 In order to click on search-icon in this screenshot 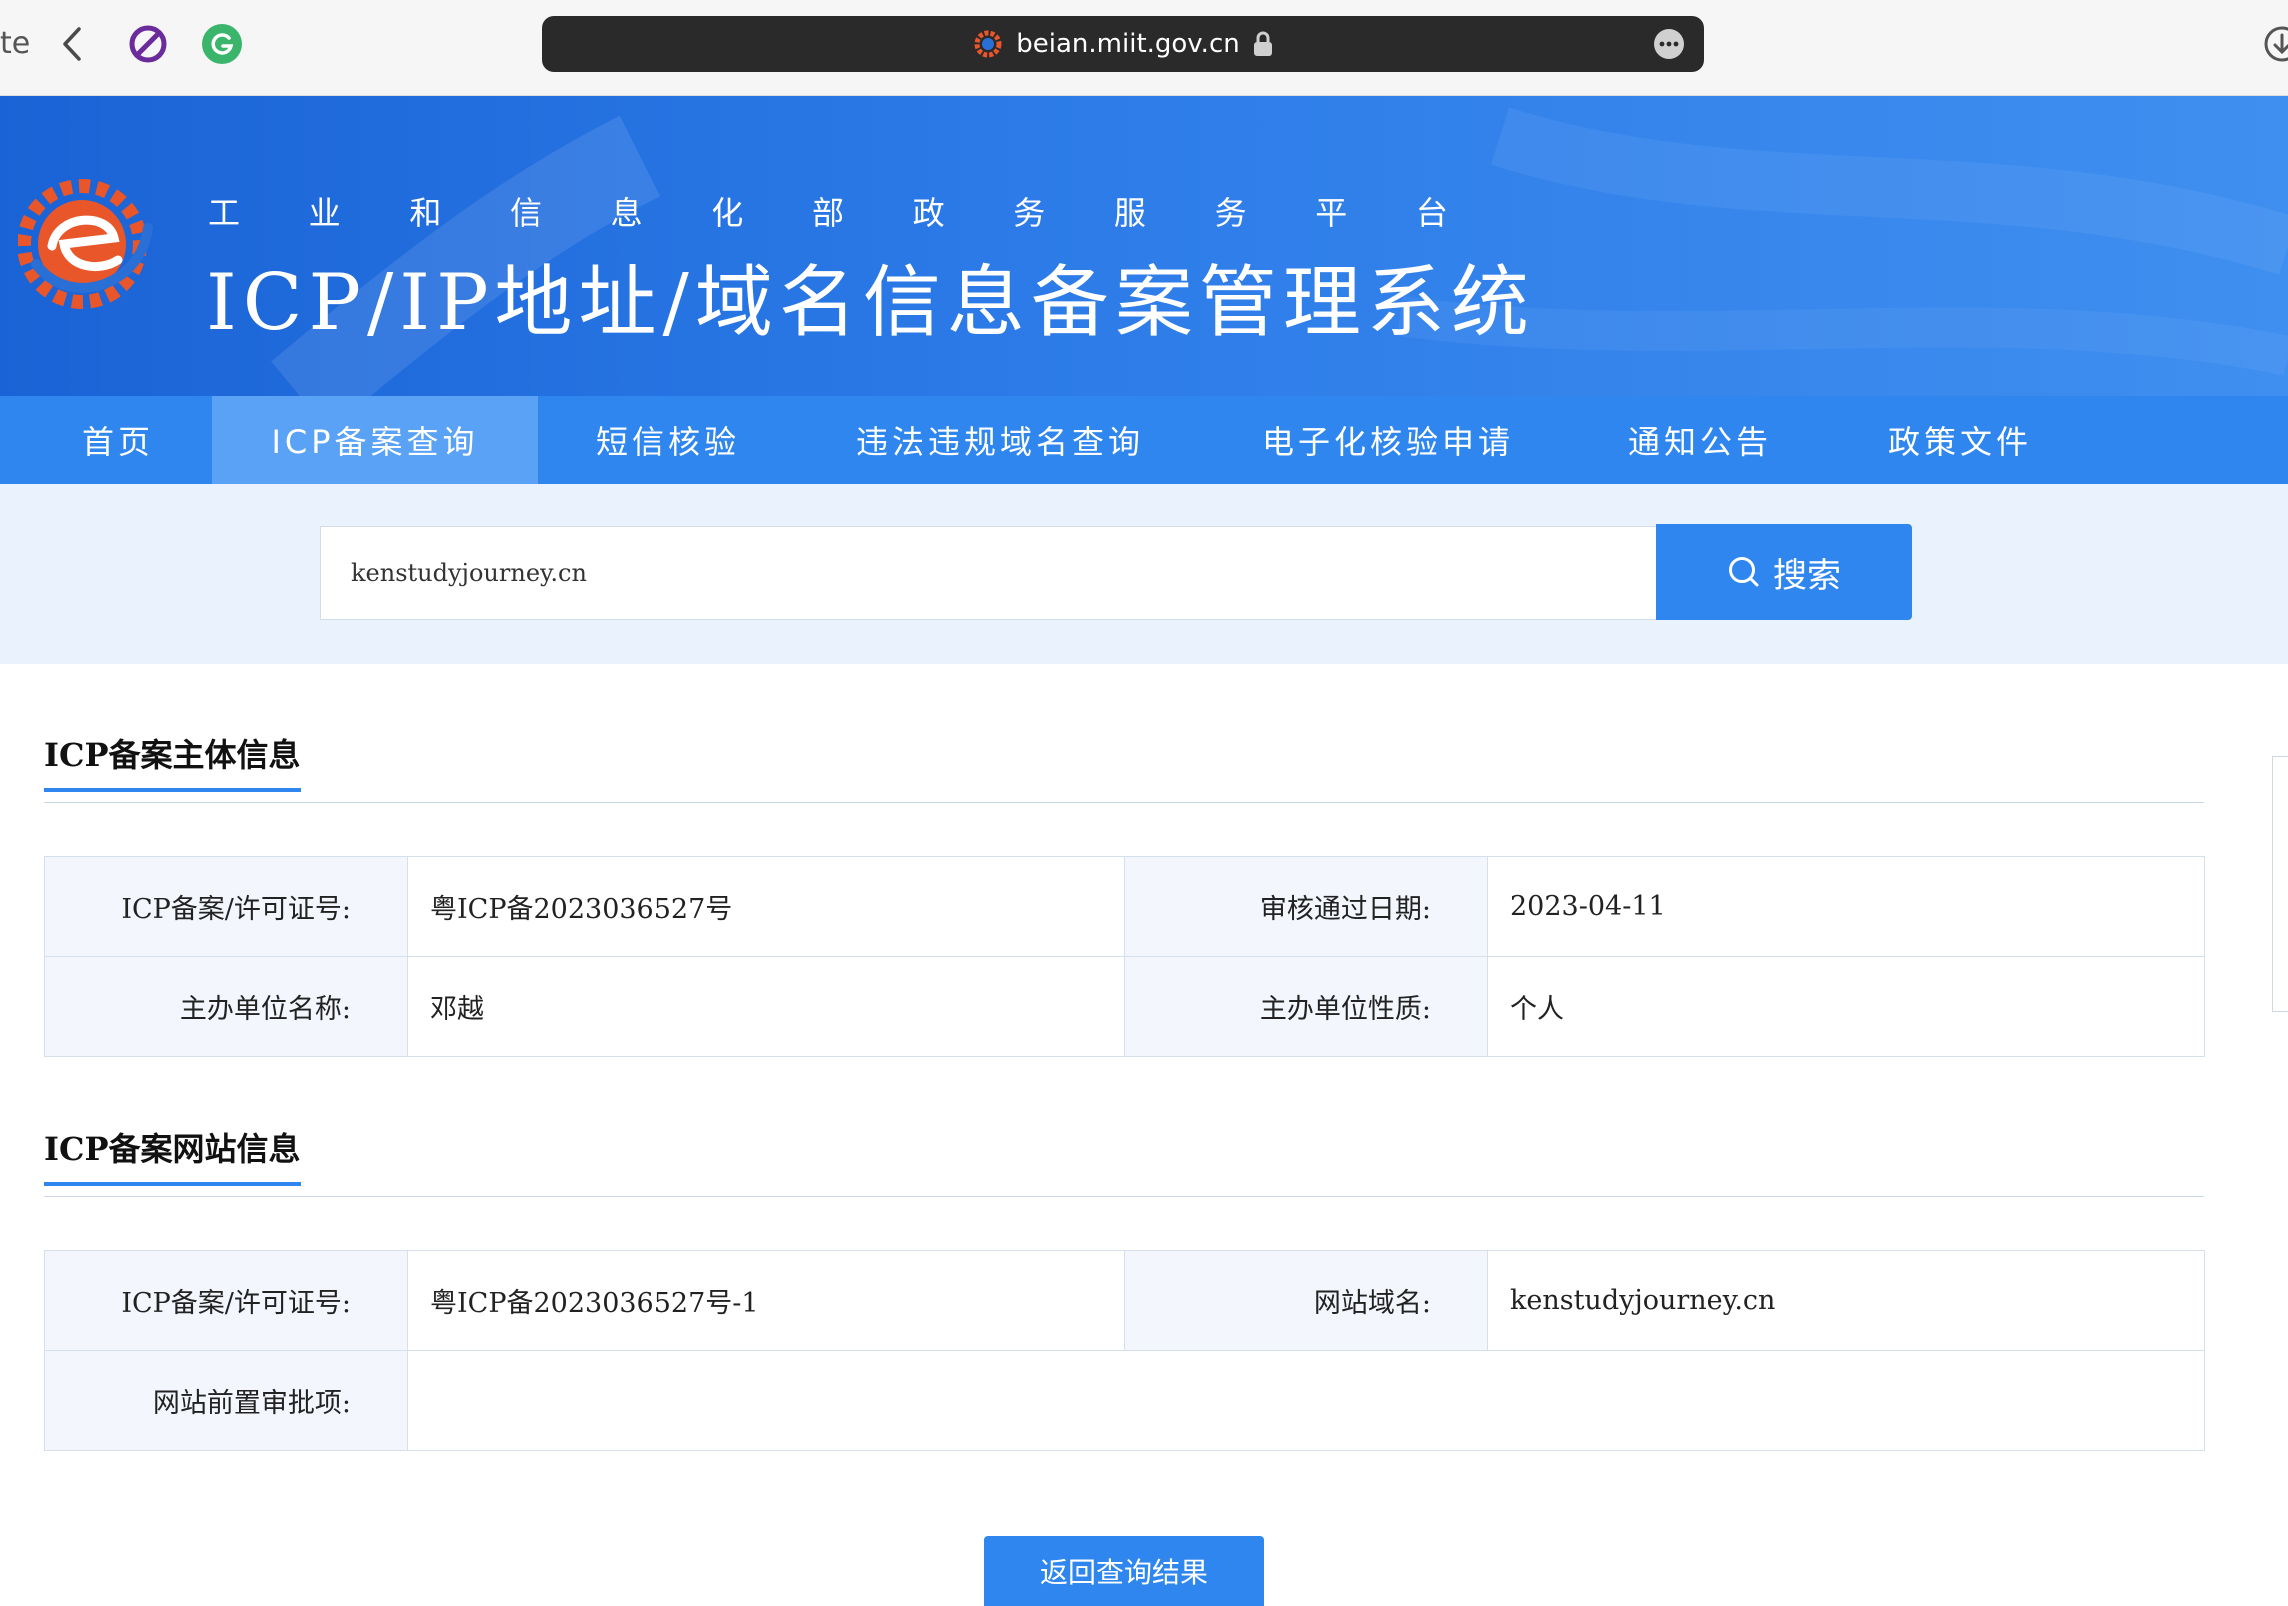, I will do `click(1744, 572)`.